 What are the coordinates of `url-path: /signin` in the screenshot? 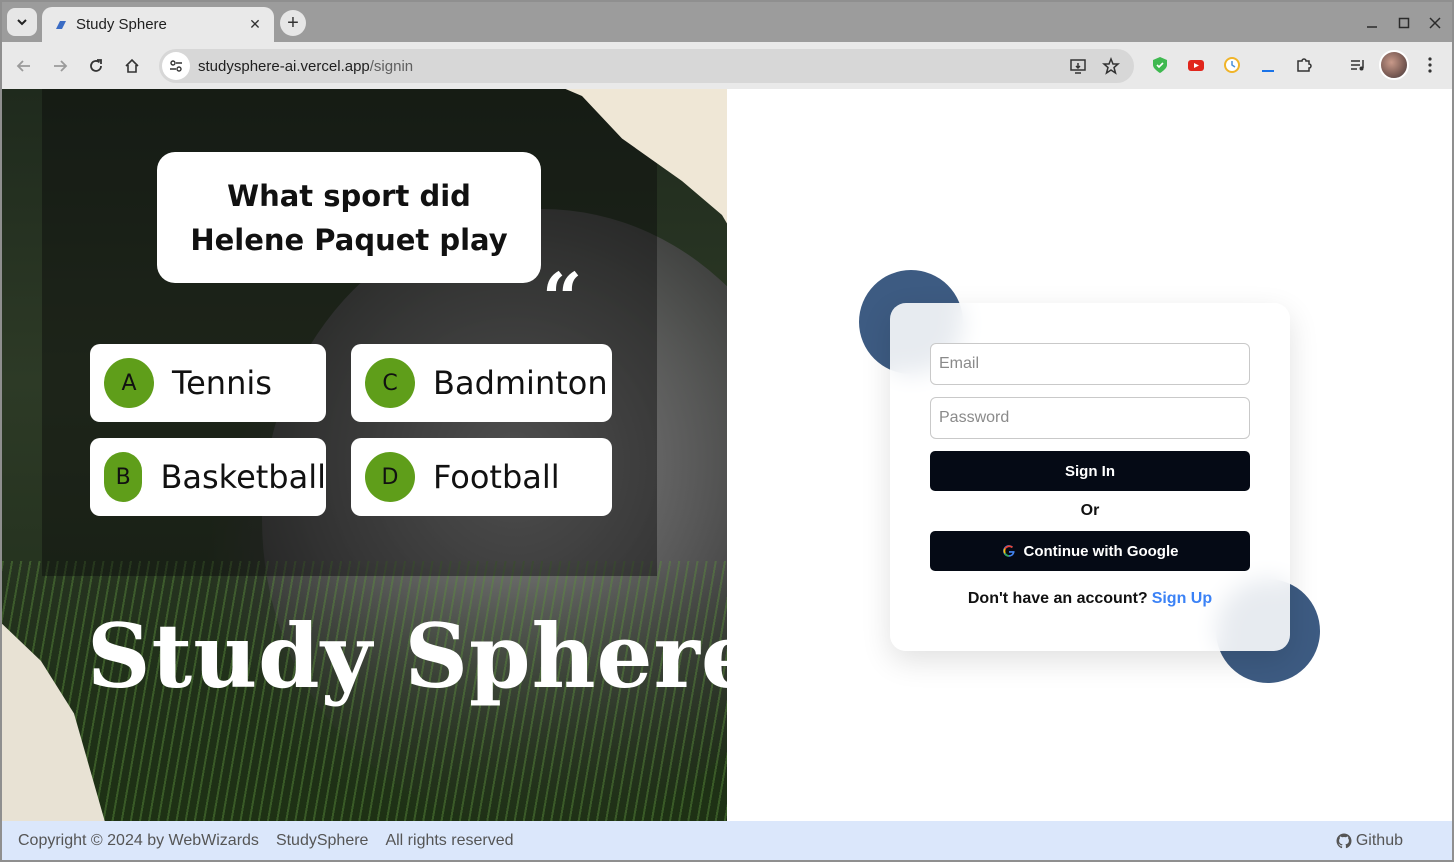 It's located at (391, 66).